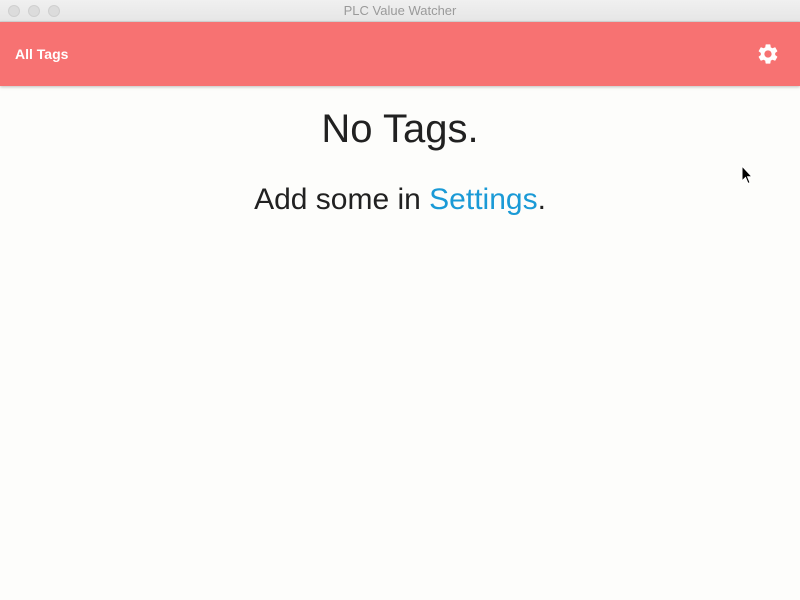  What do you see at coordinates (747, 175) in the screenshot?
I see `mouse-cursor-icon` at bounding box center [747, 175].